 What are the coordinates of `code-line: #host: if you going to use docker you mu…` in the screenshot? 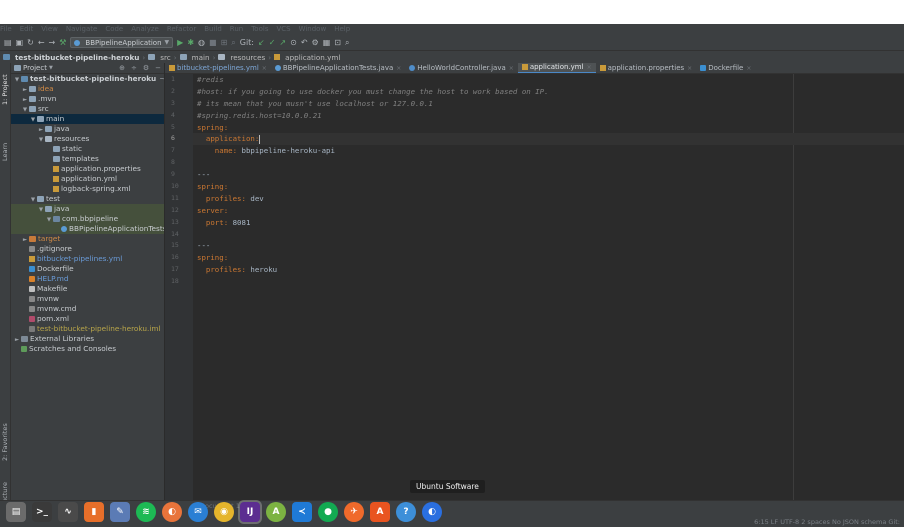 It's located at (548, 92).